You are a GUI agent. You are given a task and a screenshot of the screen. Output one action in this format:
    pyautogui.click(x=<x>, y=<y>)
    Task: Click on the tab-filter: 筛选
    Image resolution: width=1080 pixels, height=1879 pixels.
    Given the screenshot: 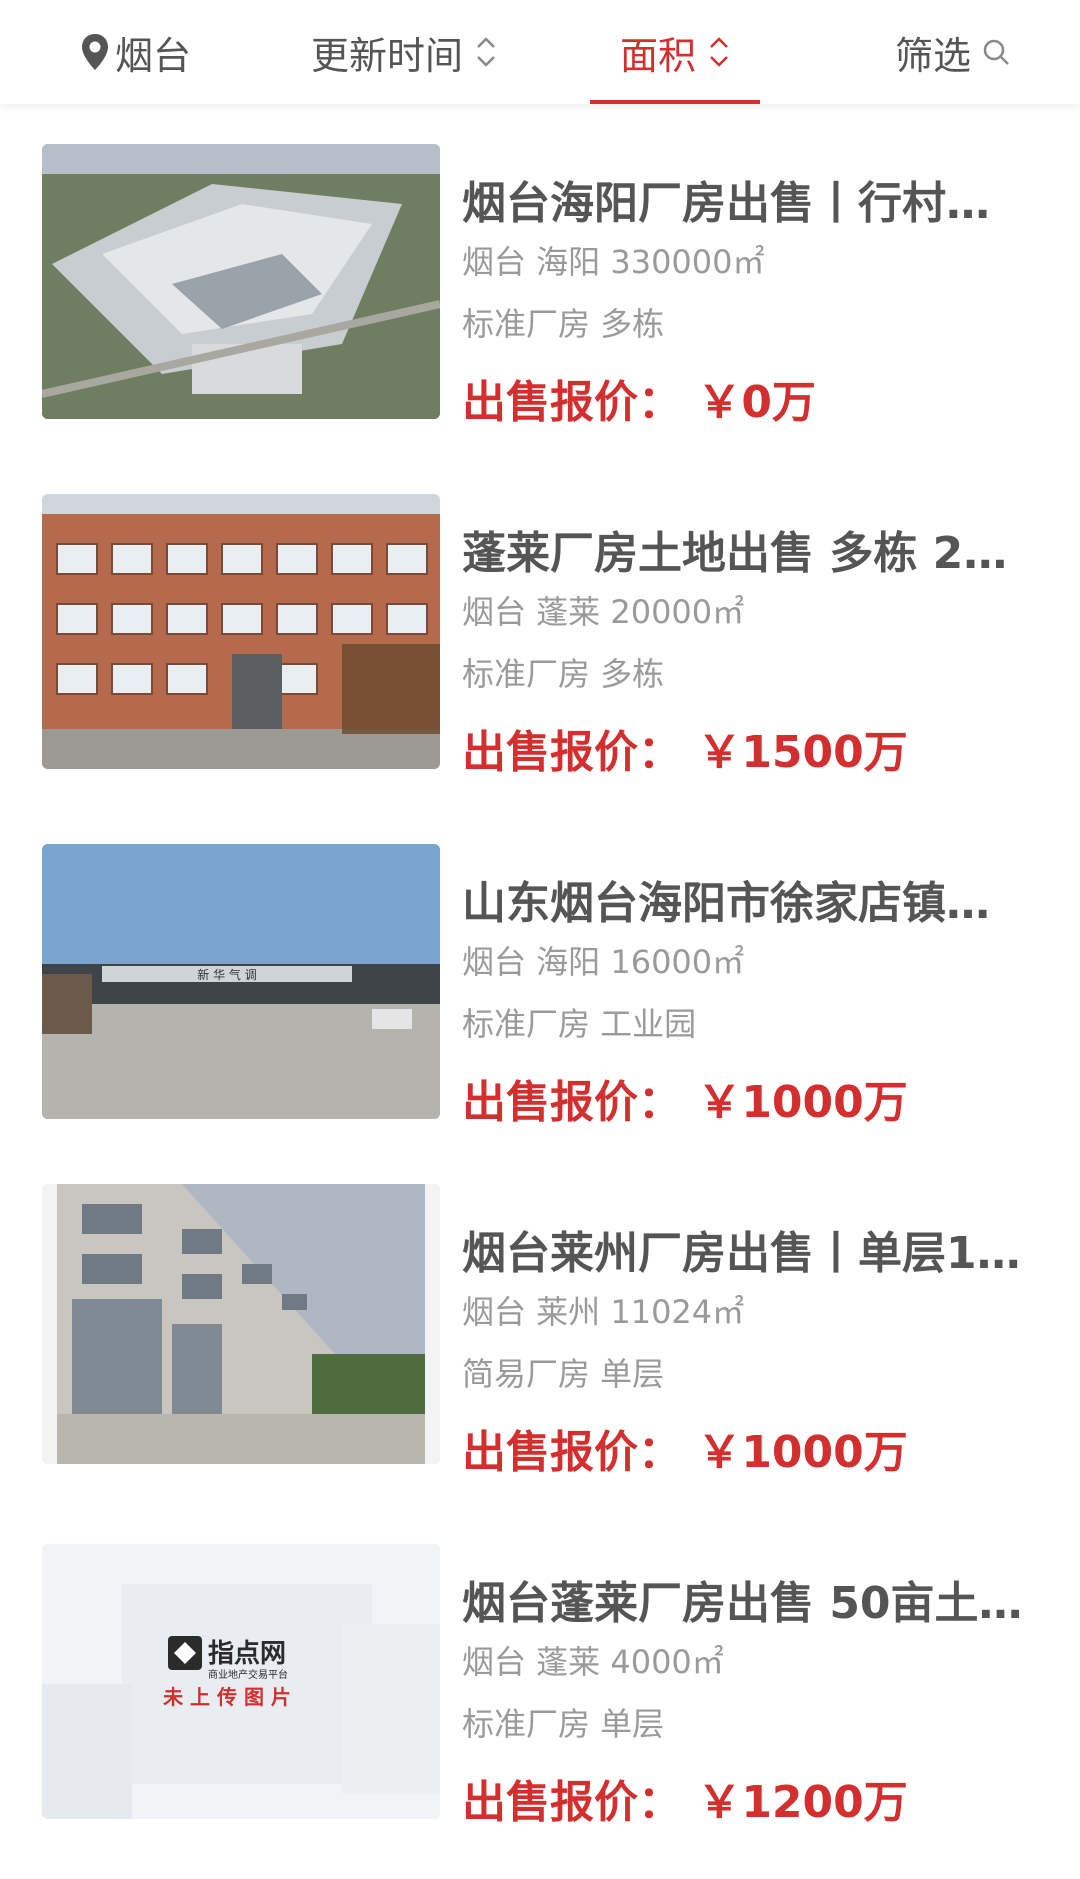 What is the action you would take?
    pyautogui.click(x=953, y=52)
    